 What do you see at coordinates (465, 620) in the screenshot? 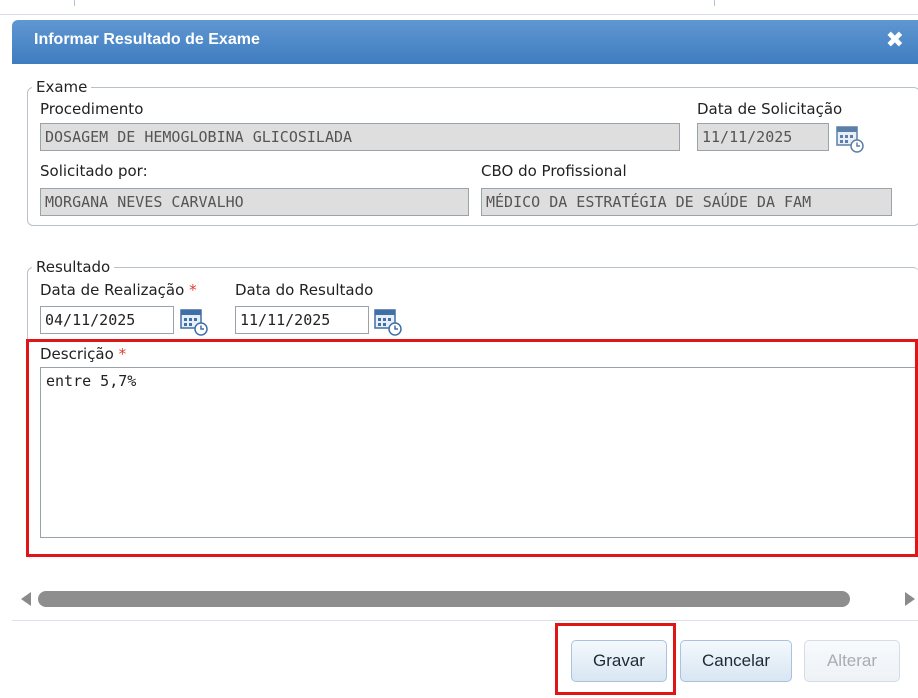
I see `footer-divider` at bounding box center [465, 620].